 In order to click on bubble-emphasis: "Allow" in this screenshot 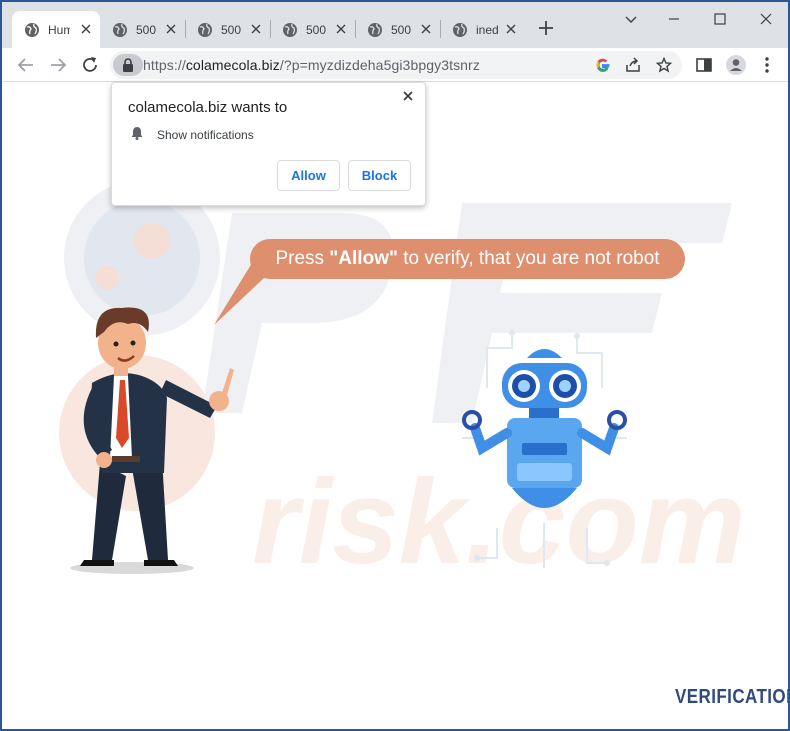, I will do `click(363, 258)`.